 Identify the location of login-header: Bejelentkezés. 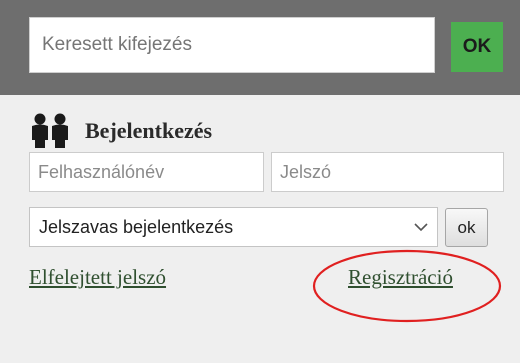
(119, 131).